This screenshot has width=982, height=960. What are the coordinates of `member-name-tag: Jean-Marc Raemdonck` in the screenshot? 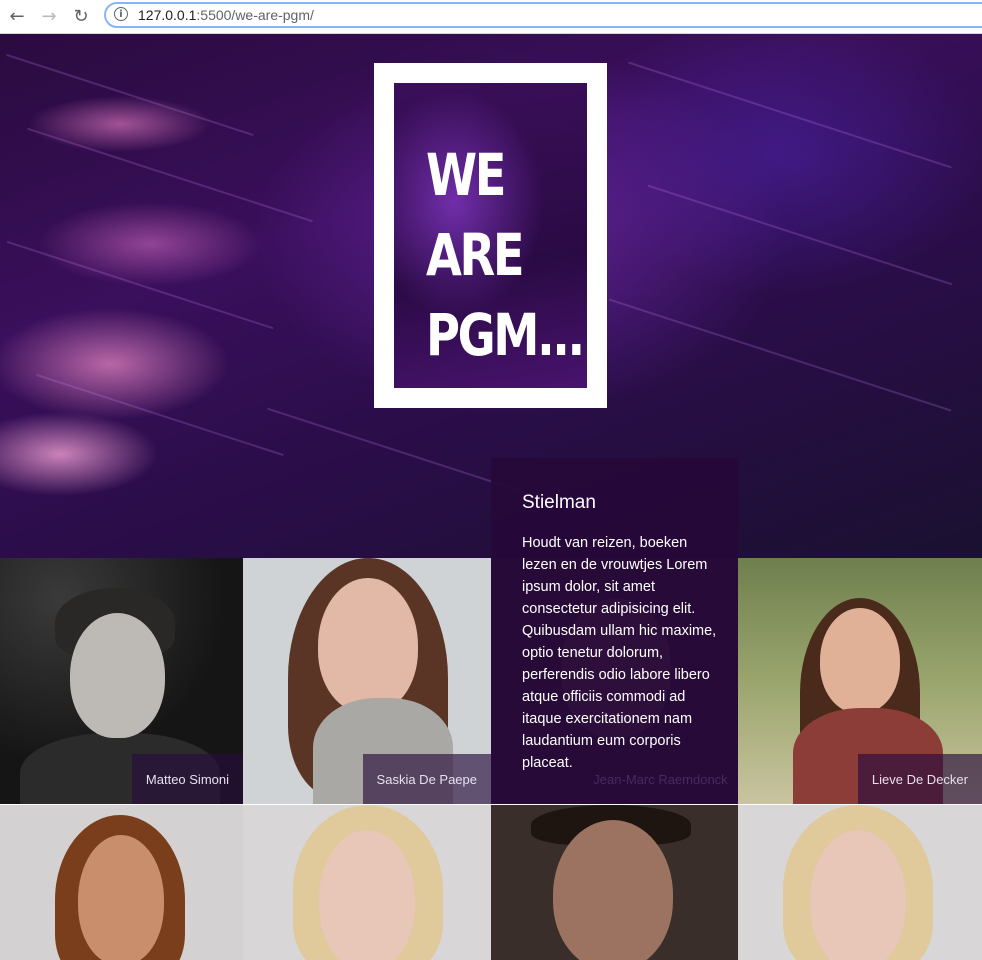 It's located at (660, 779).